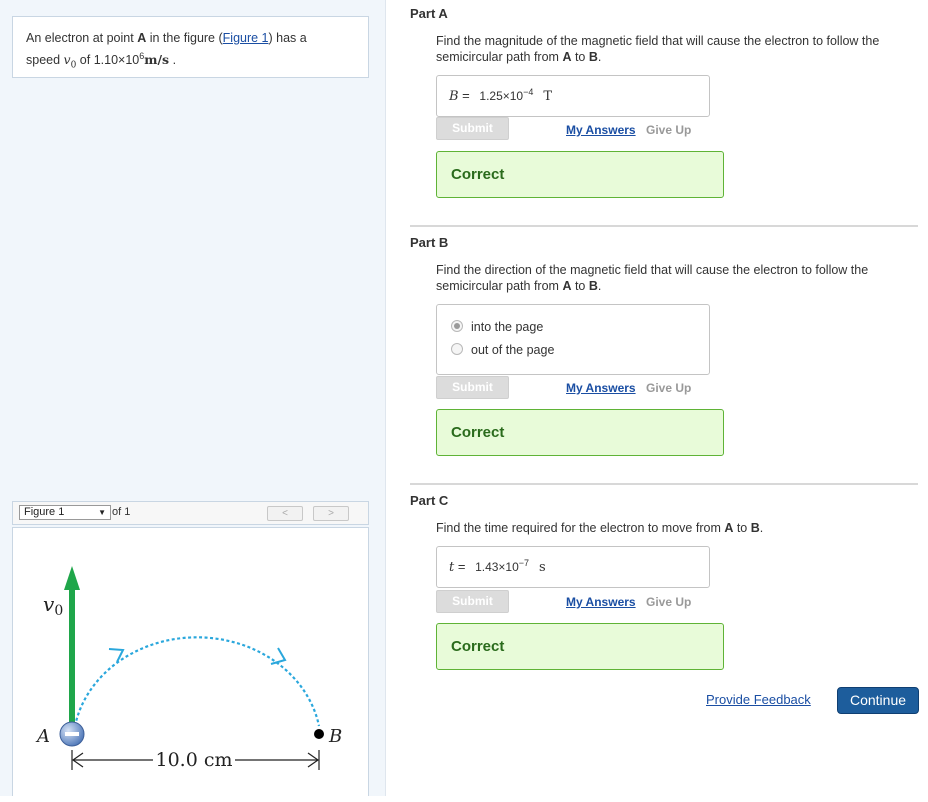 Image resolution: width=928 pixels, height=802 pixels. I want to click on option-into-page: into the page, so click(497, 327).